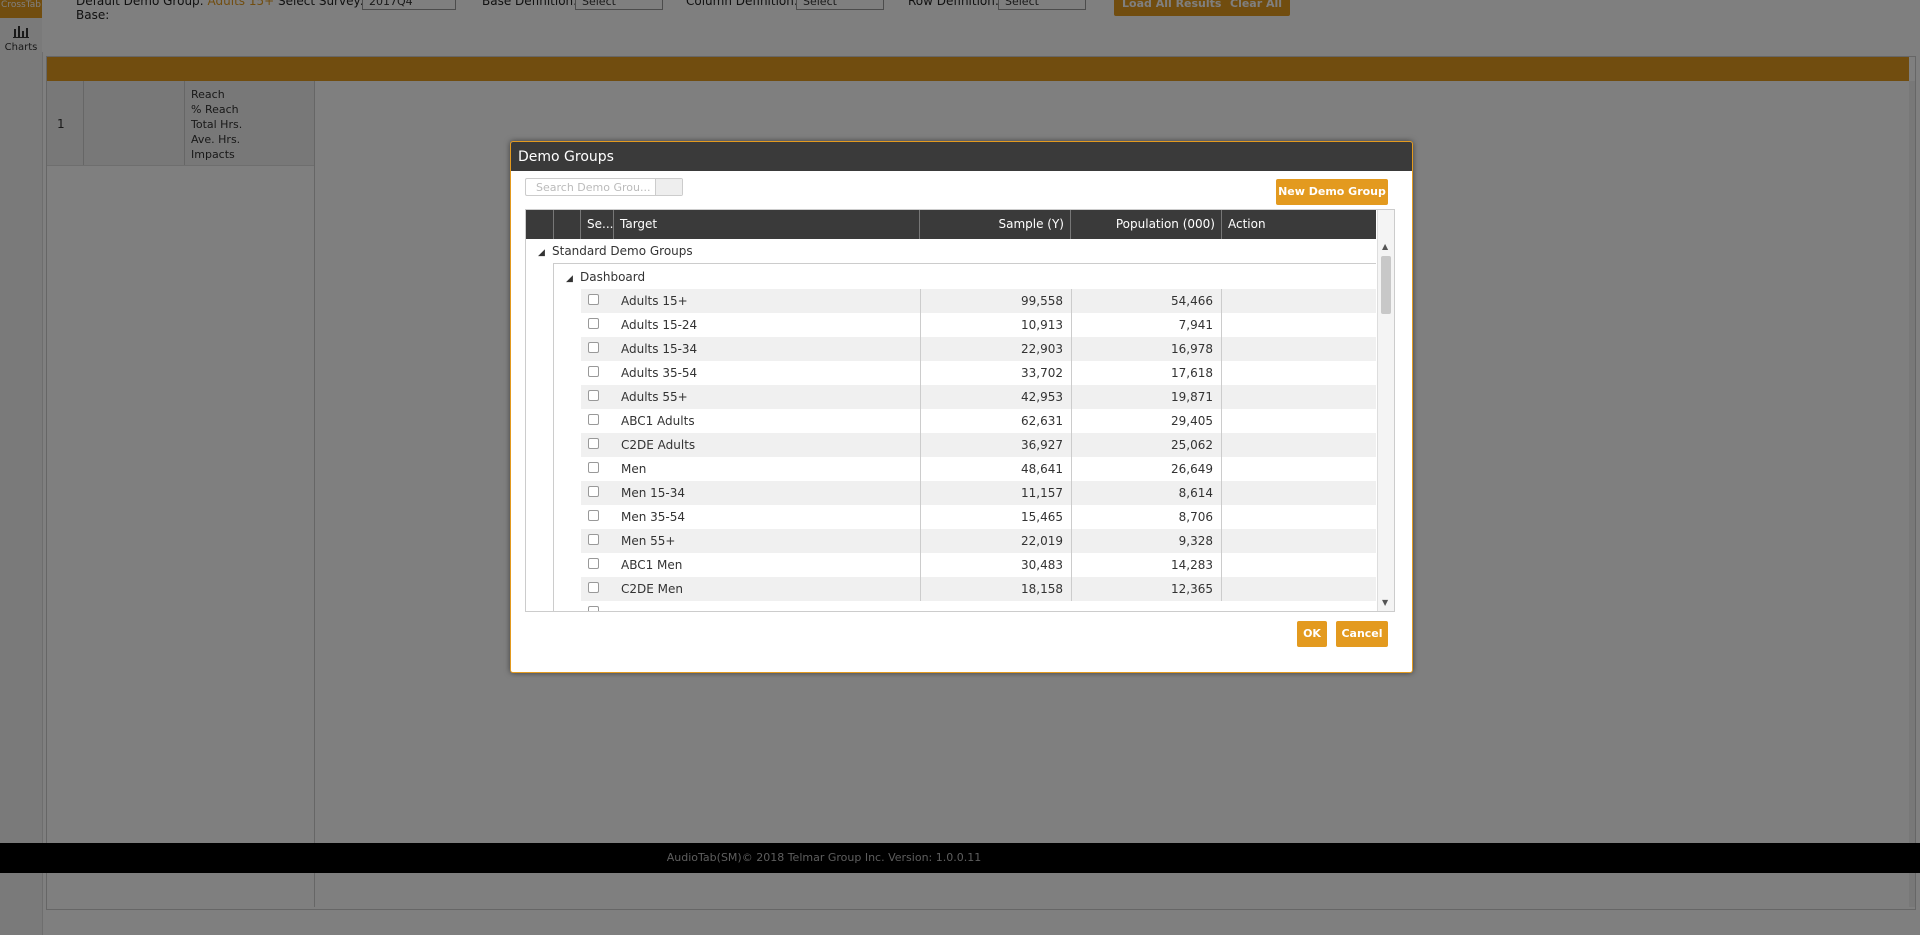 This screenshot has height=935, width=1920. What do you see at coordinates (961, 156) in the screenshot?
I see `dialog-title: Demo Groups` at bounding box center [961, 156].